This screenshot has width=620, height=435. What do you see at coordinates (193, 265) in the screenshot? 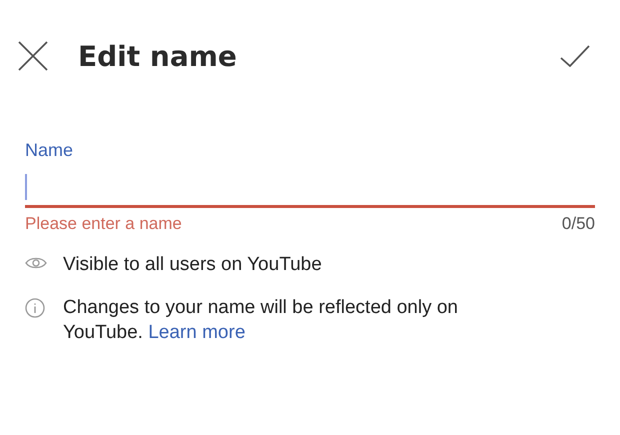
I see `note-text: Visible to all users on YouTube` at bounding box center [193, 265].